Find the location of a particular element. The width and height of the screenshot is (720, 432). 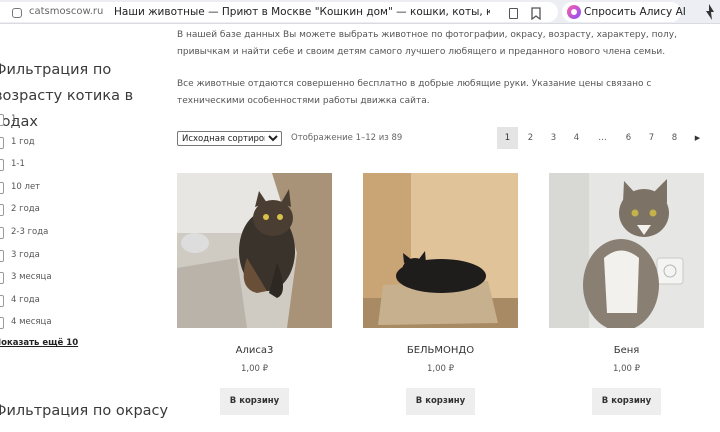

alice-icon is located at coordinates (574, 12).